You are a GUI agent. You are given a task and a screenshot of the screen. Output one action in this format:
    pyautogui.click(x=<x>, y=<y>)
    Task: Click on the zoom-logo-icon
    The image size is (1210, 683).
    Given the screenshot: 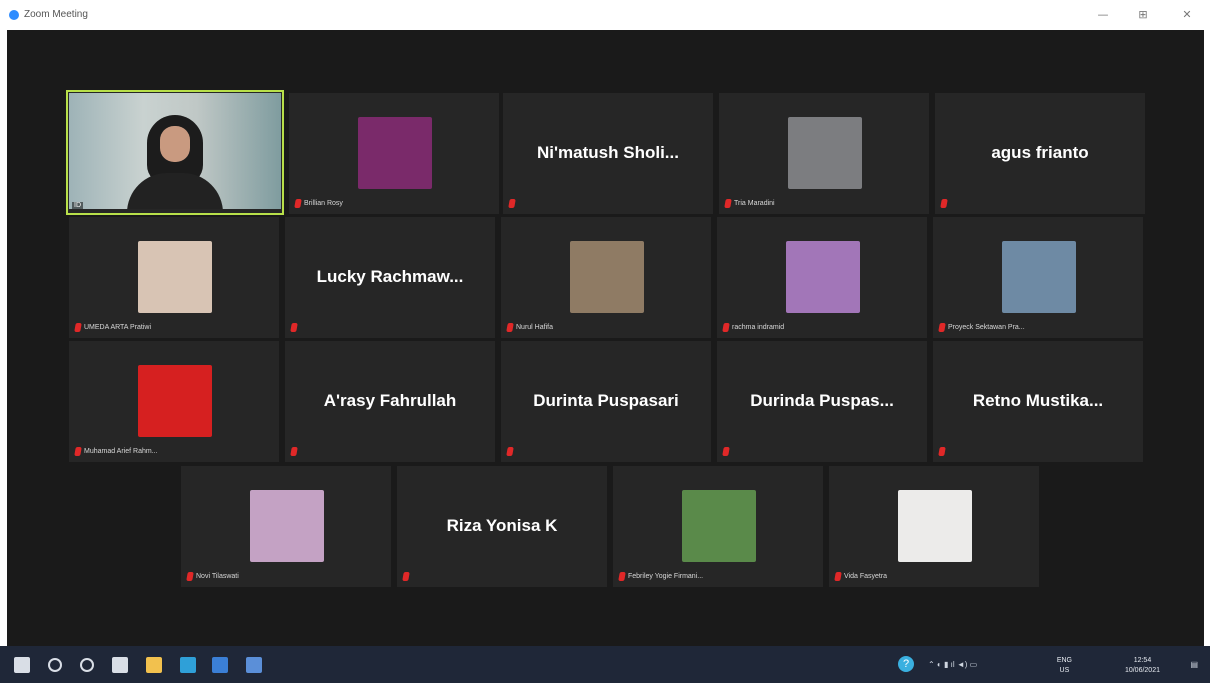 What is the action you would take?
    pyautogui.click(x=14, y=15)
    